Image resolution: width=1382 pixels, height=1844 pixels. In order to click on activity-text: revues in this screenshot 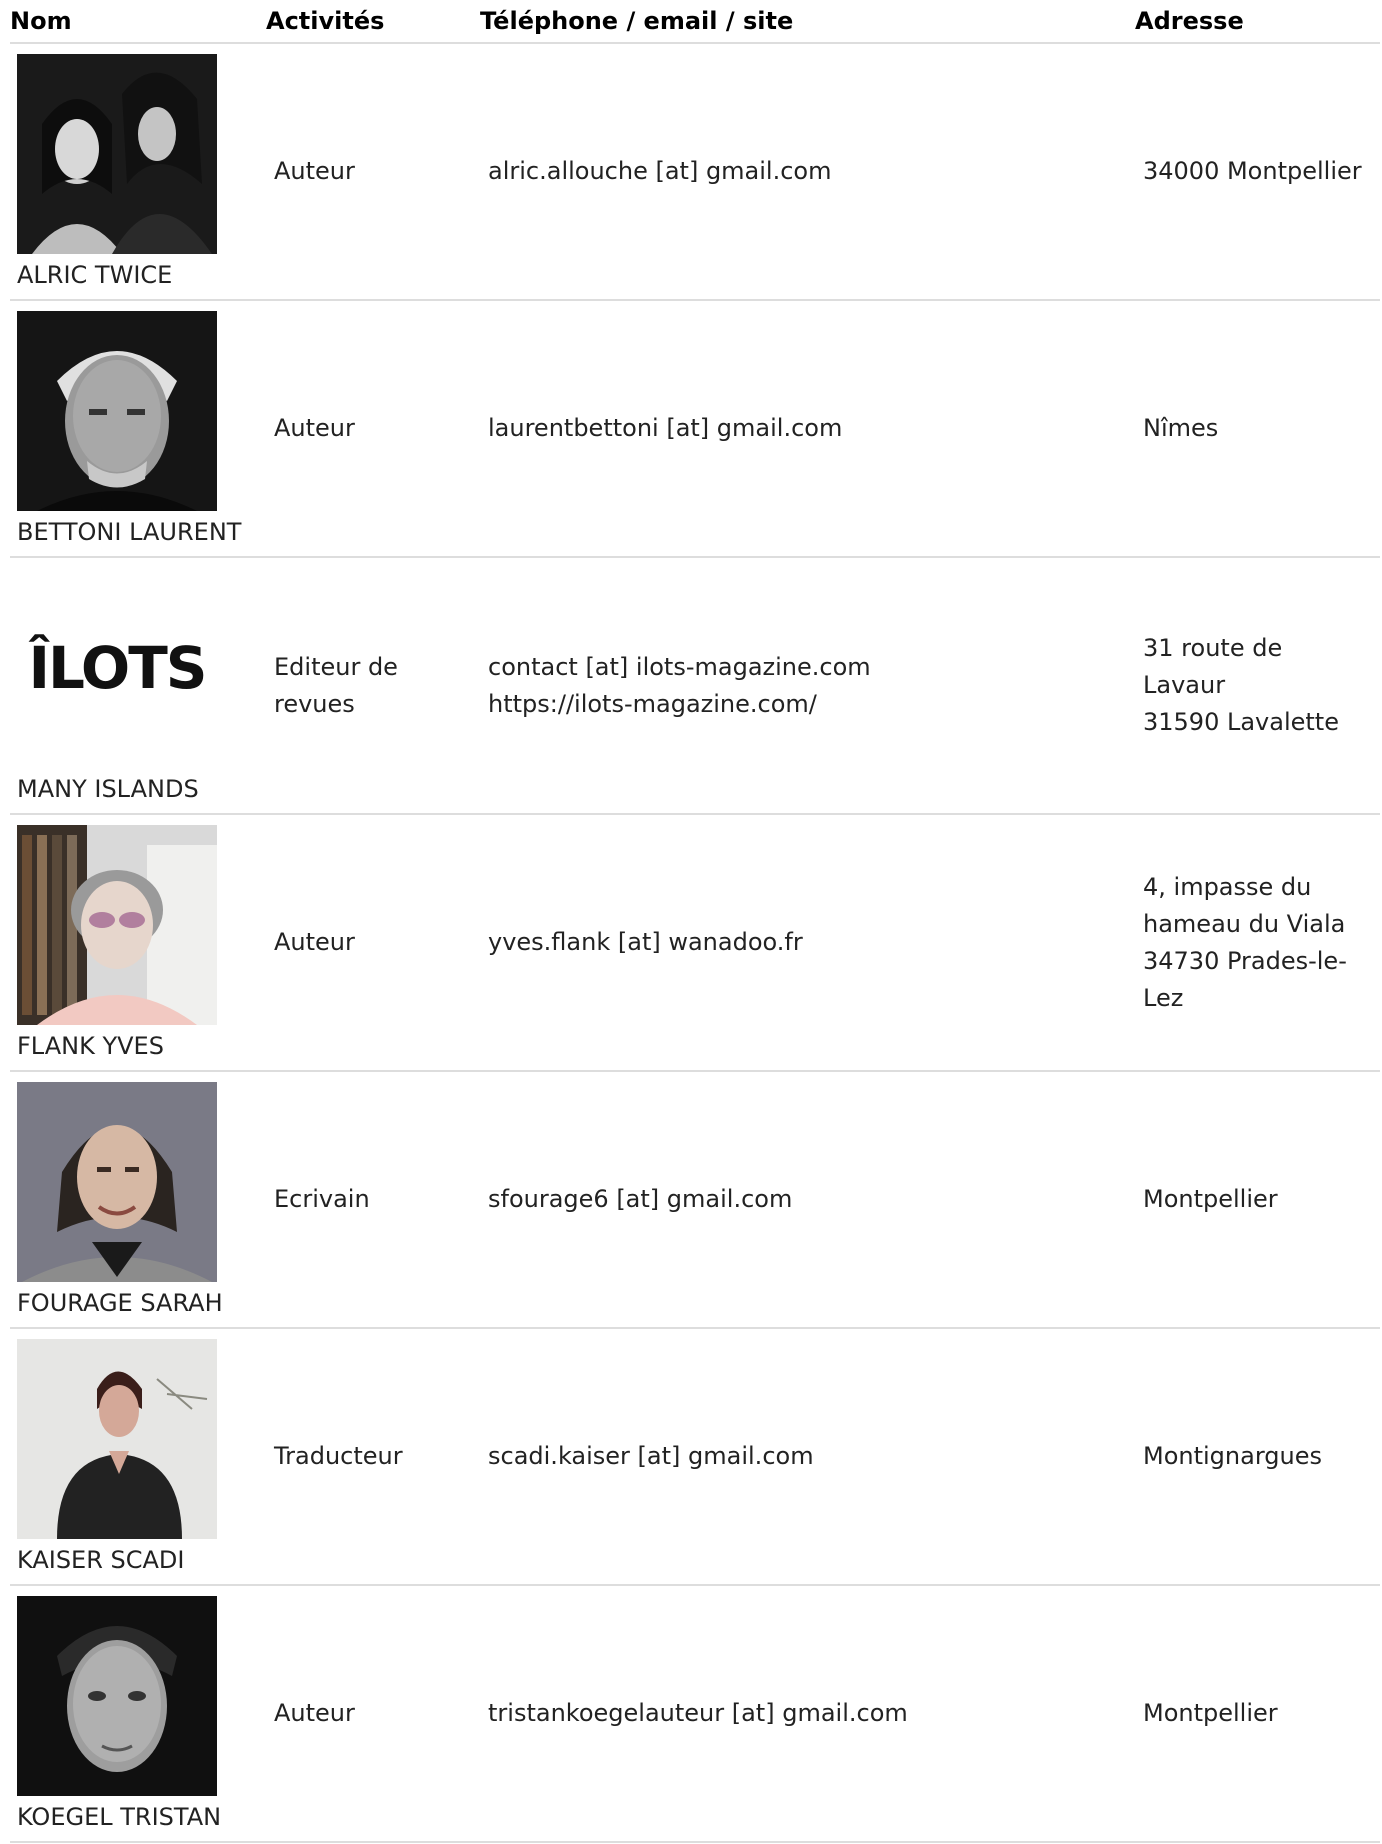, I will do `click(314, 703)`.